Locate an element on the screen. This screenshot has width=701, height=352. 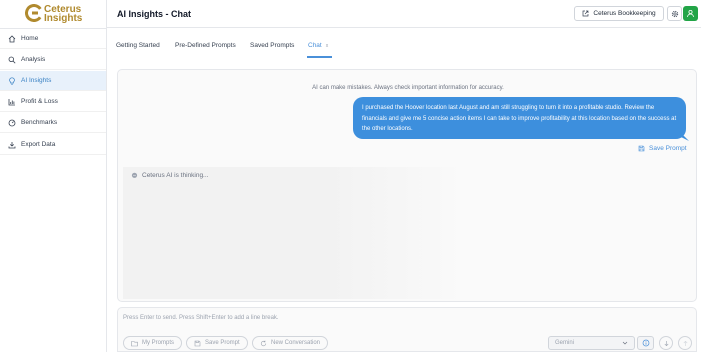
search-icon is located at coordinates (12, 60).